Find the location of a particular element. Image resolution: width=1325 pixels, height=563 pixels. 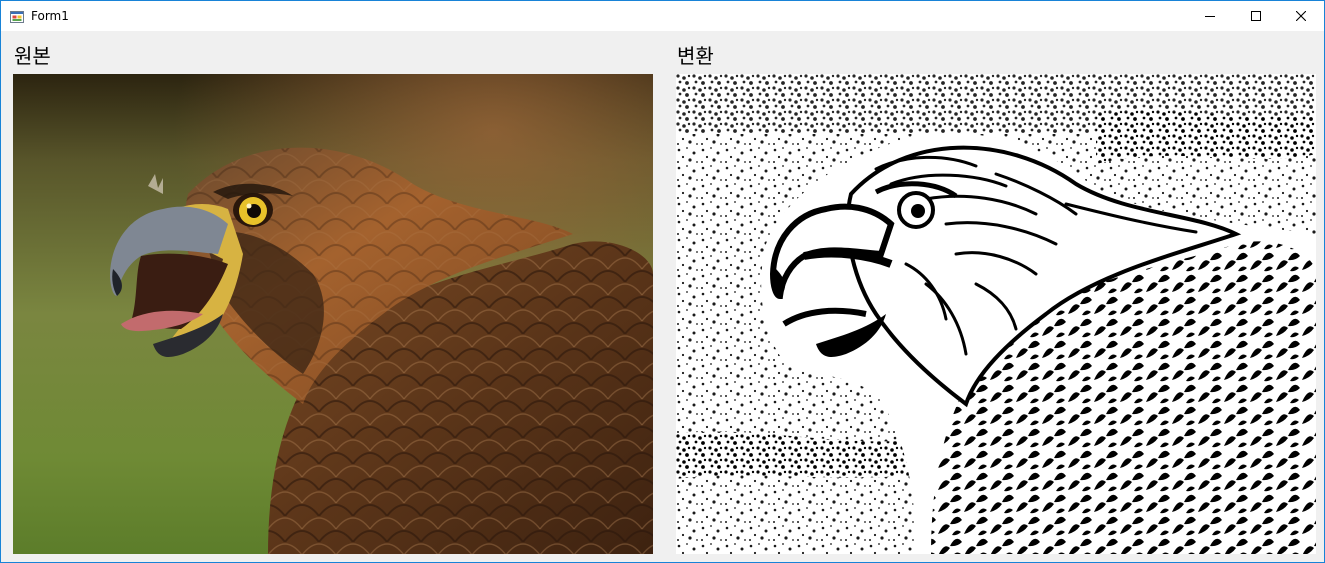

title-bar: Form1 is located at coordinates (662, 16).